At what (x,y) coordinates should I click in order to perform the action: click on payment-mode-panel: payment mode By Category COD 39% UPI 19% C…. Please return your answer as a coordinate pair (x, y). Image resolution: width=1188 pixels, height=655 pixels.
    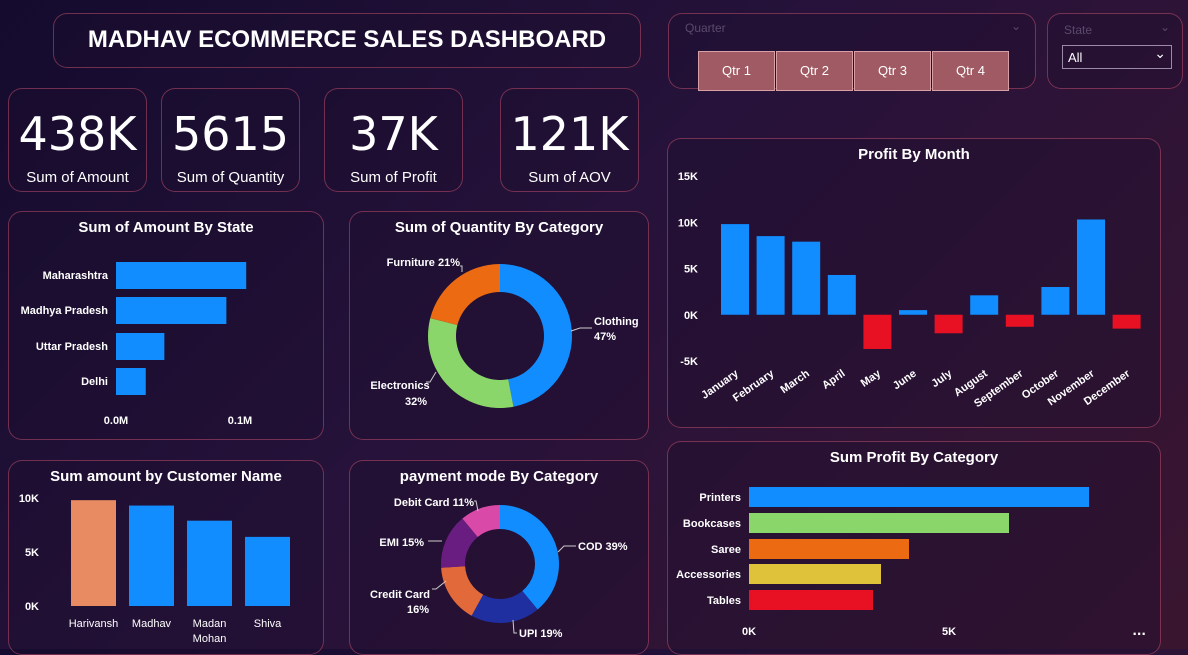
    Looking at the image, I should click on (499, 557).